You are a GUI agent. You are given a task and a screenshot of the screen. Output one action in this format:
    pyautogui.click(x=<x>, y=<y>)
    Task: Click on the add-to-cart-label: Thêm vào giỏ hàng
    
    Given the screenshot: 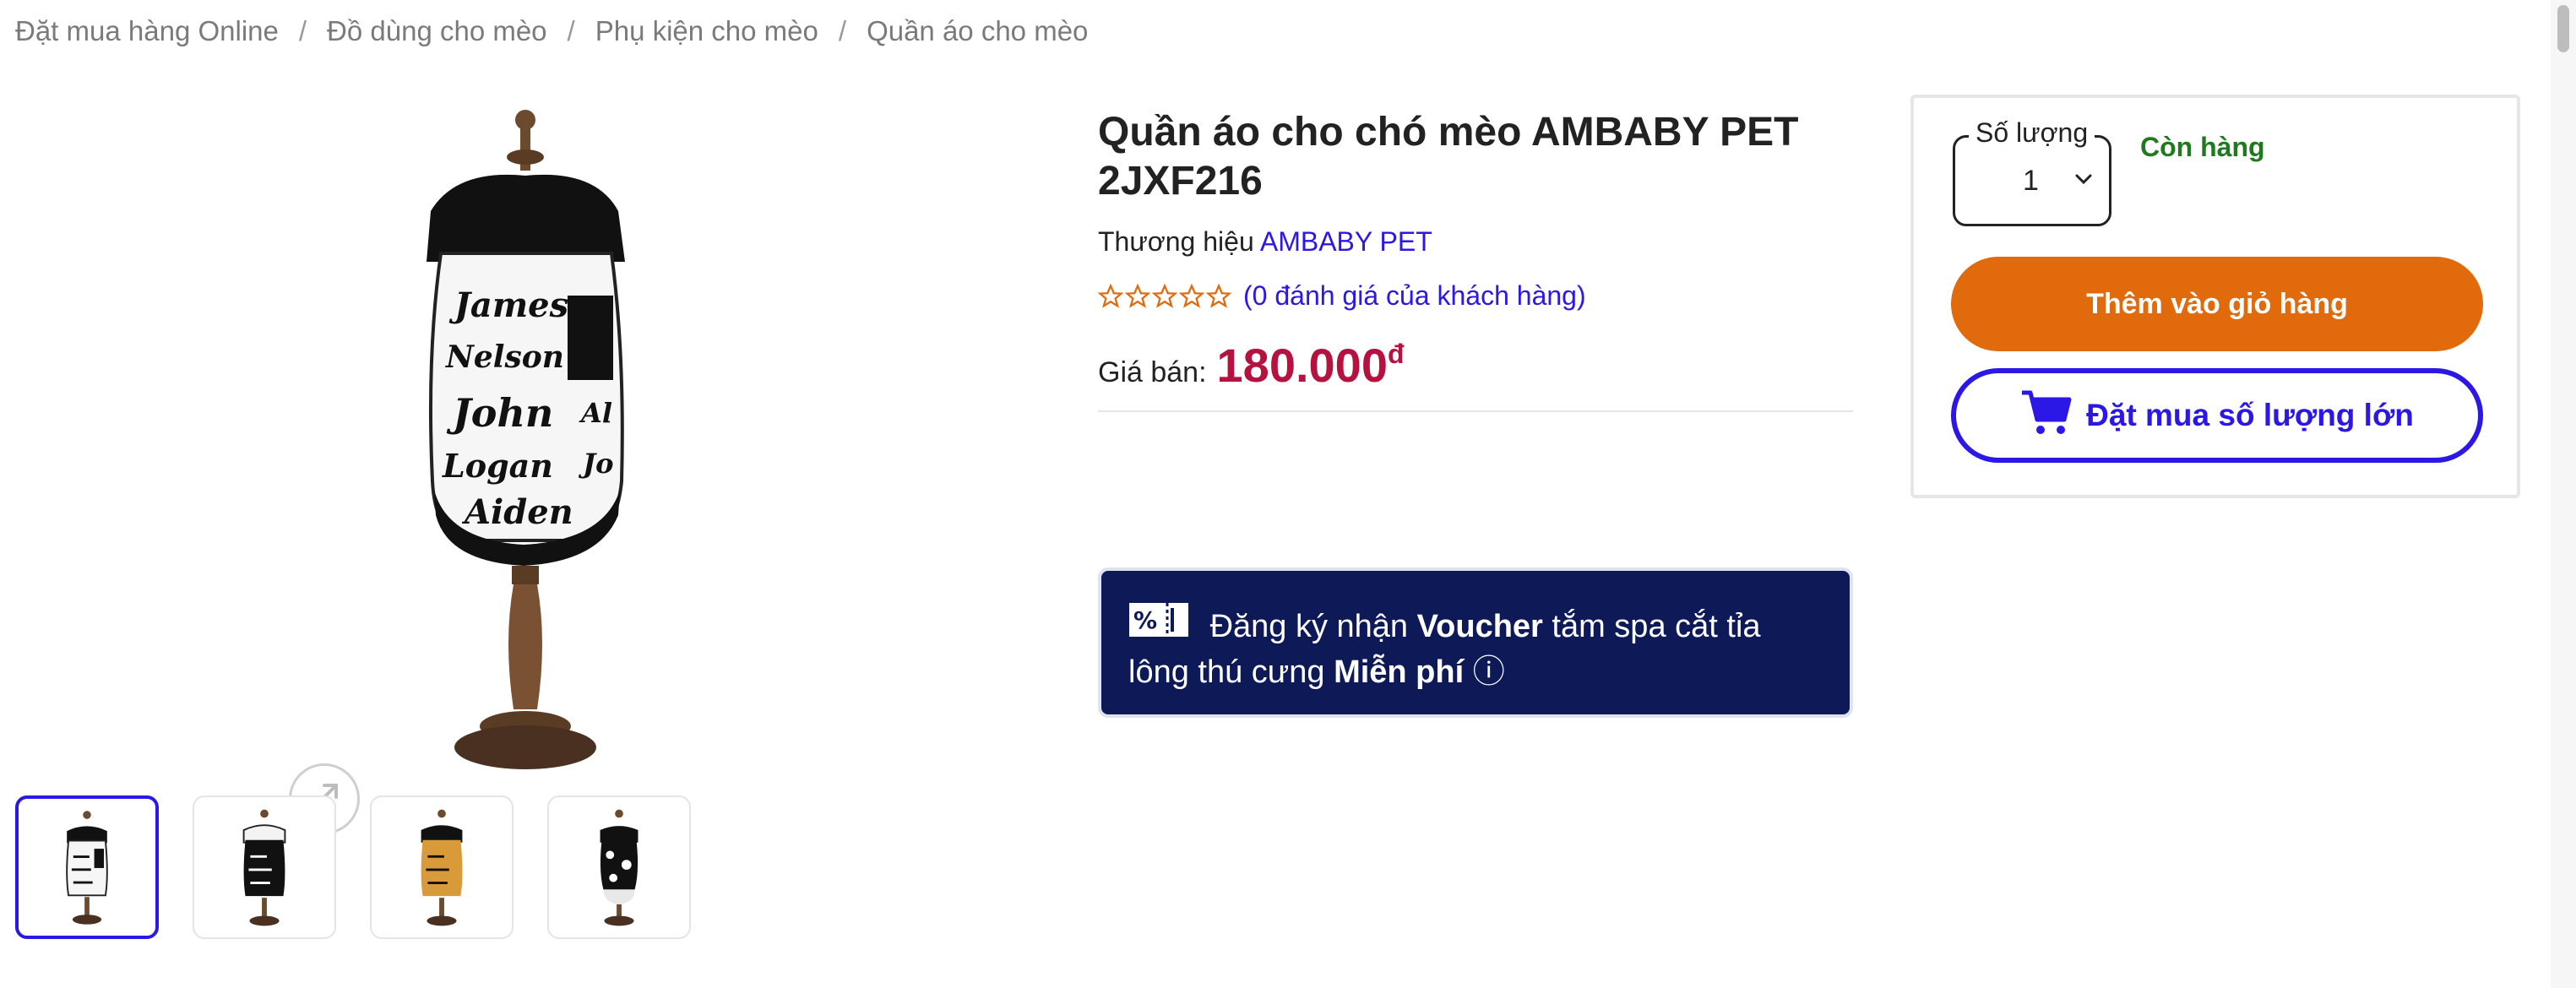 What is the action you would take?
    pyautogui.click(x=2217, y=303)
    